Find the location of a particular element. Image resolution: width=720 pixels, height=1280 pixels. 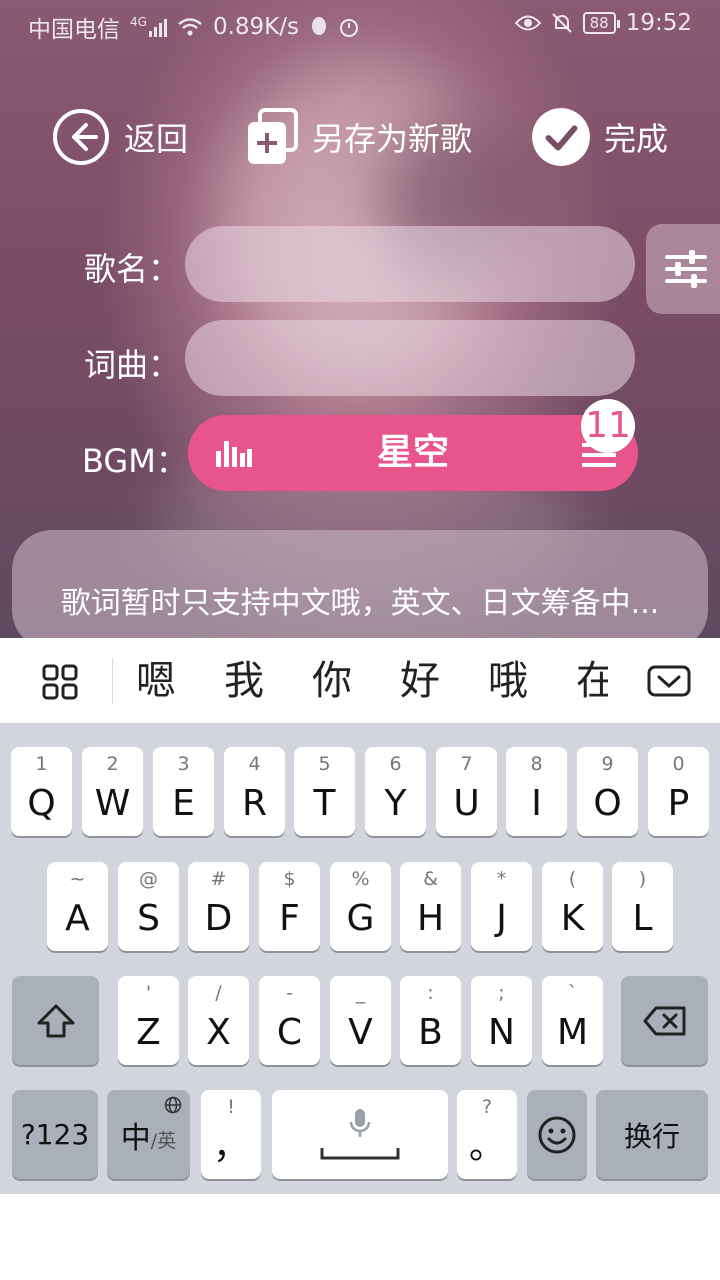

key-v: _ V is located at coordinates (360, 1020).